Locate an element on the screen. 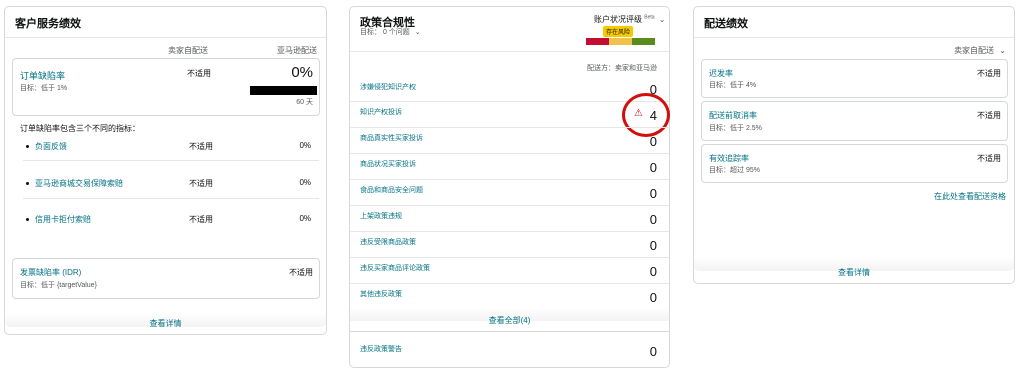  annotation-circle is located at coordinates (646, 115).